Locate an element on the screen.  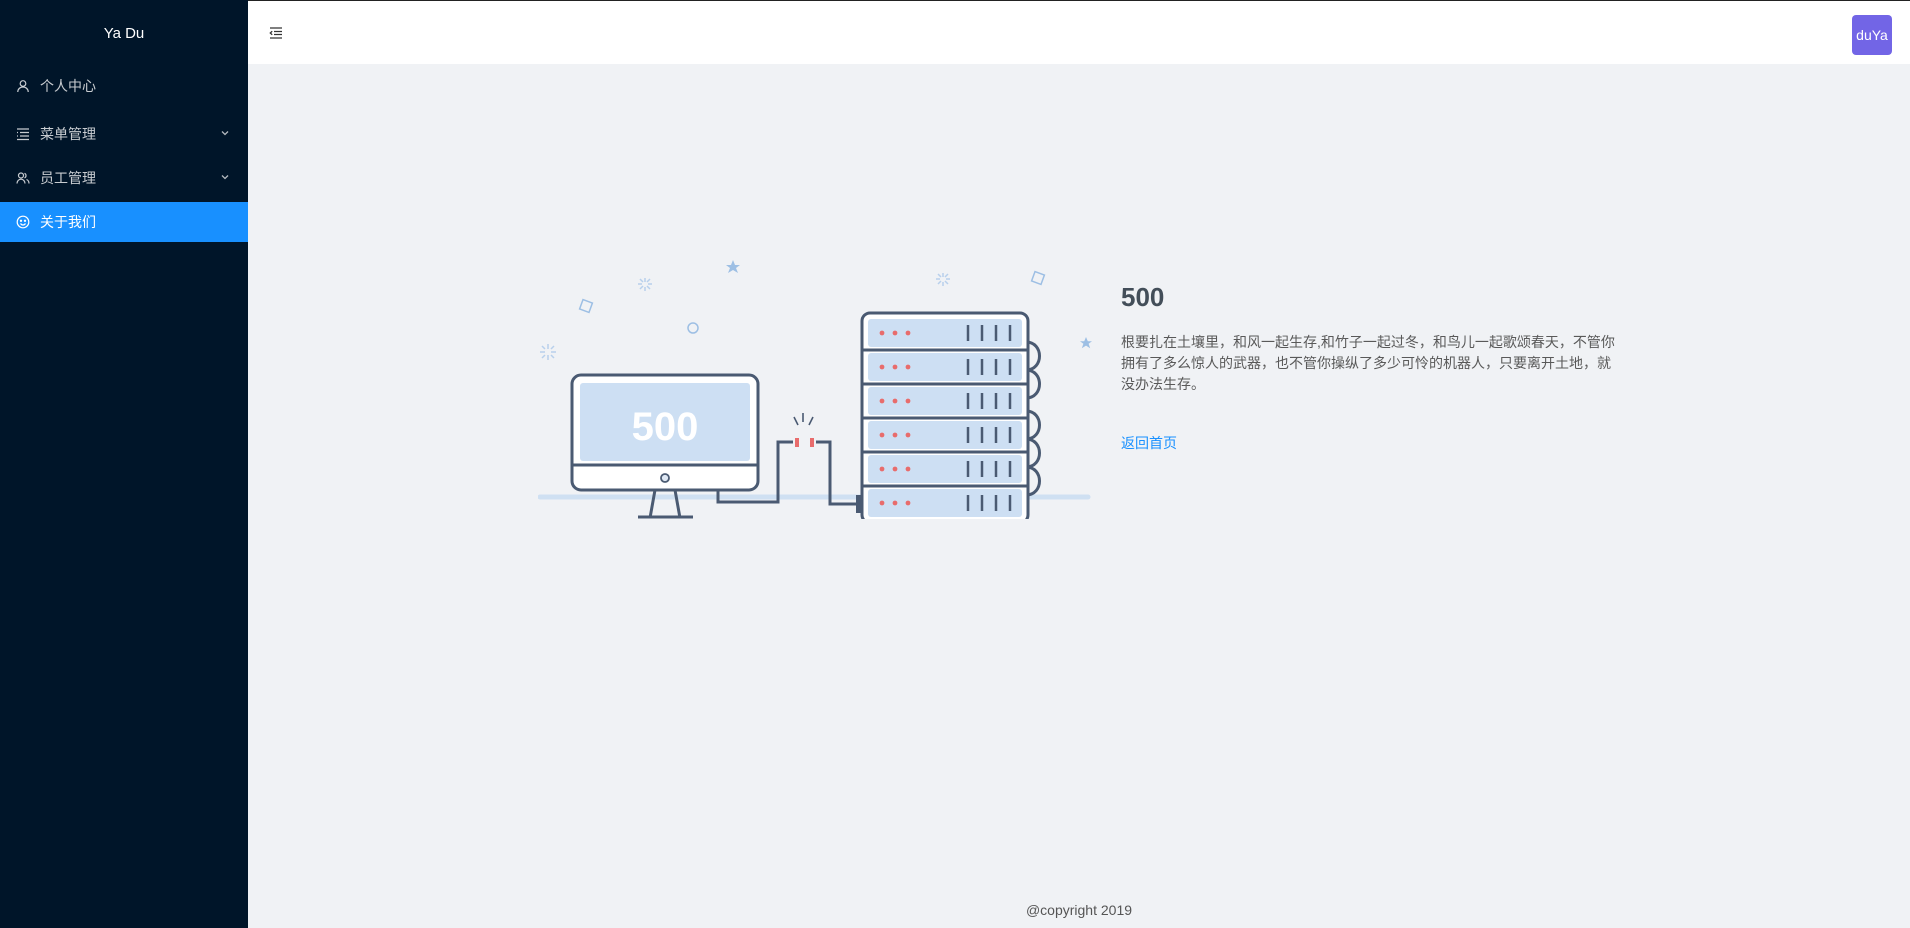
smile-icon is located at coordinates (23, 222).